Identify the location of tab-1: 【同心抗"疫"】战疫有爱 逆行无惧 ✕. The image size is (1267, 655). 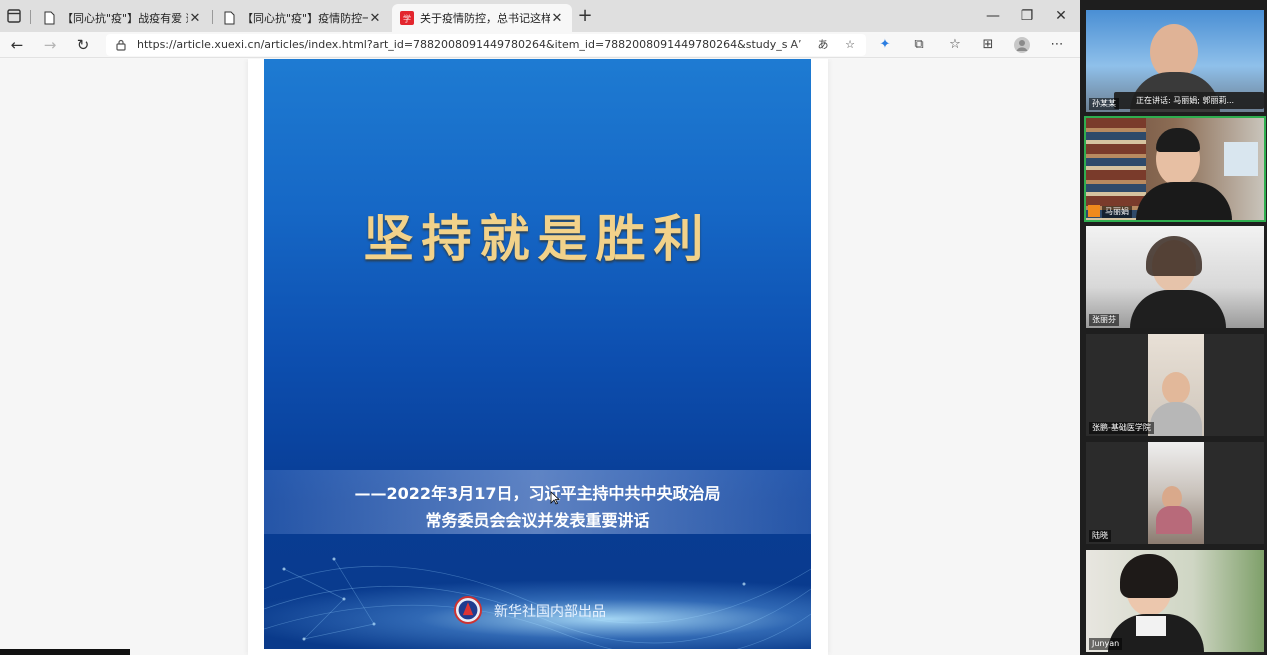
(122, 18).